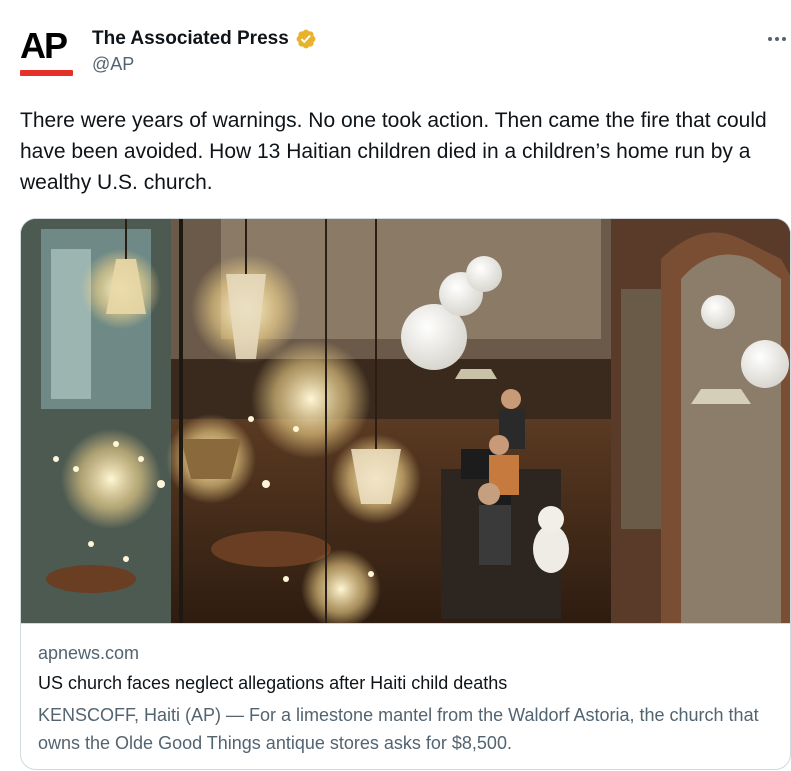 The height and width of the screenshot is (771, 791). What do you see at coordinates (44, 45) in the screenshot?
I see `ap-logo: AP` at bounding box center [44, 45].